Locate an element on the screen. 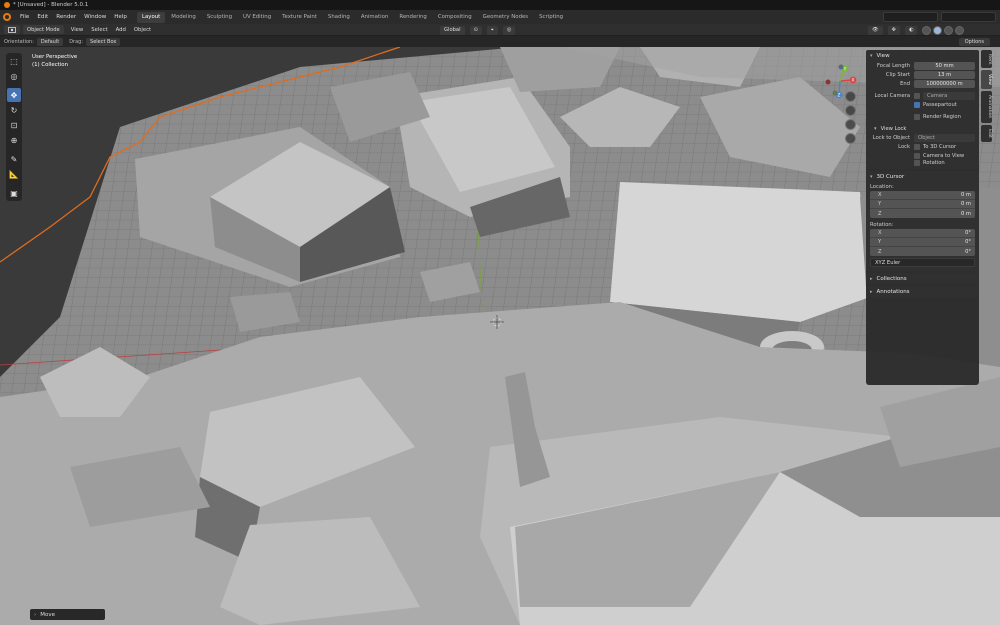  clip-start-field: 13 m is located at coordinates (944, 74).